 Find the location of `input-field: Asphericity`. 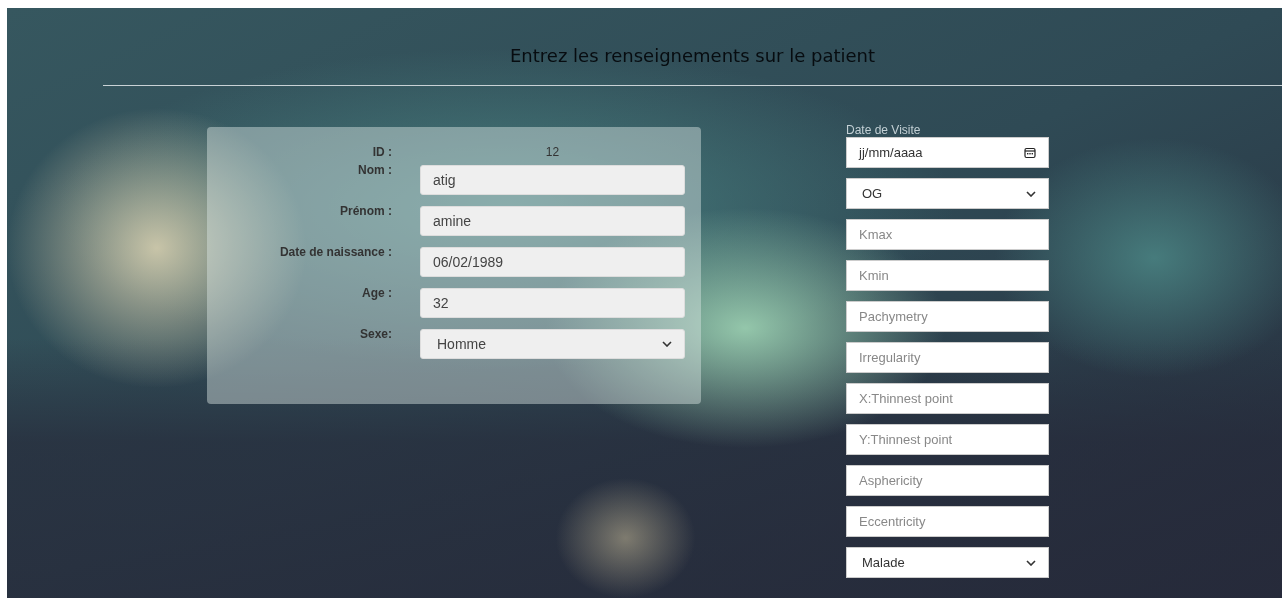

input-field: Asphericity is located at coordinates (947, 480).